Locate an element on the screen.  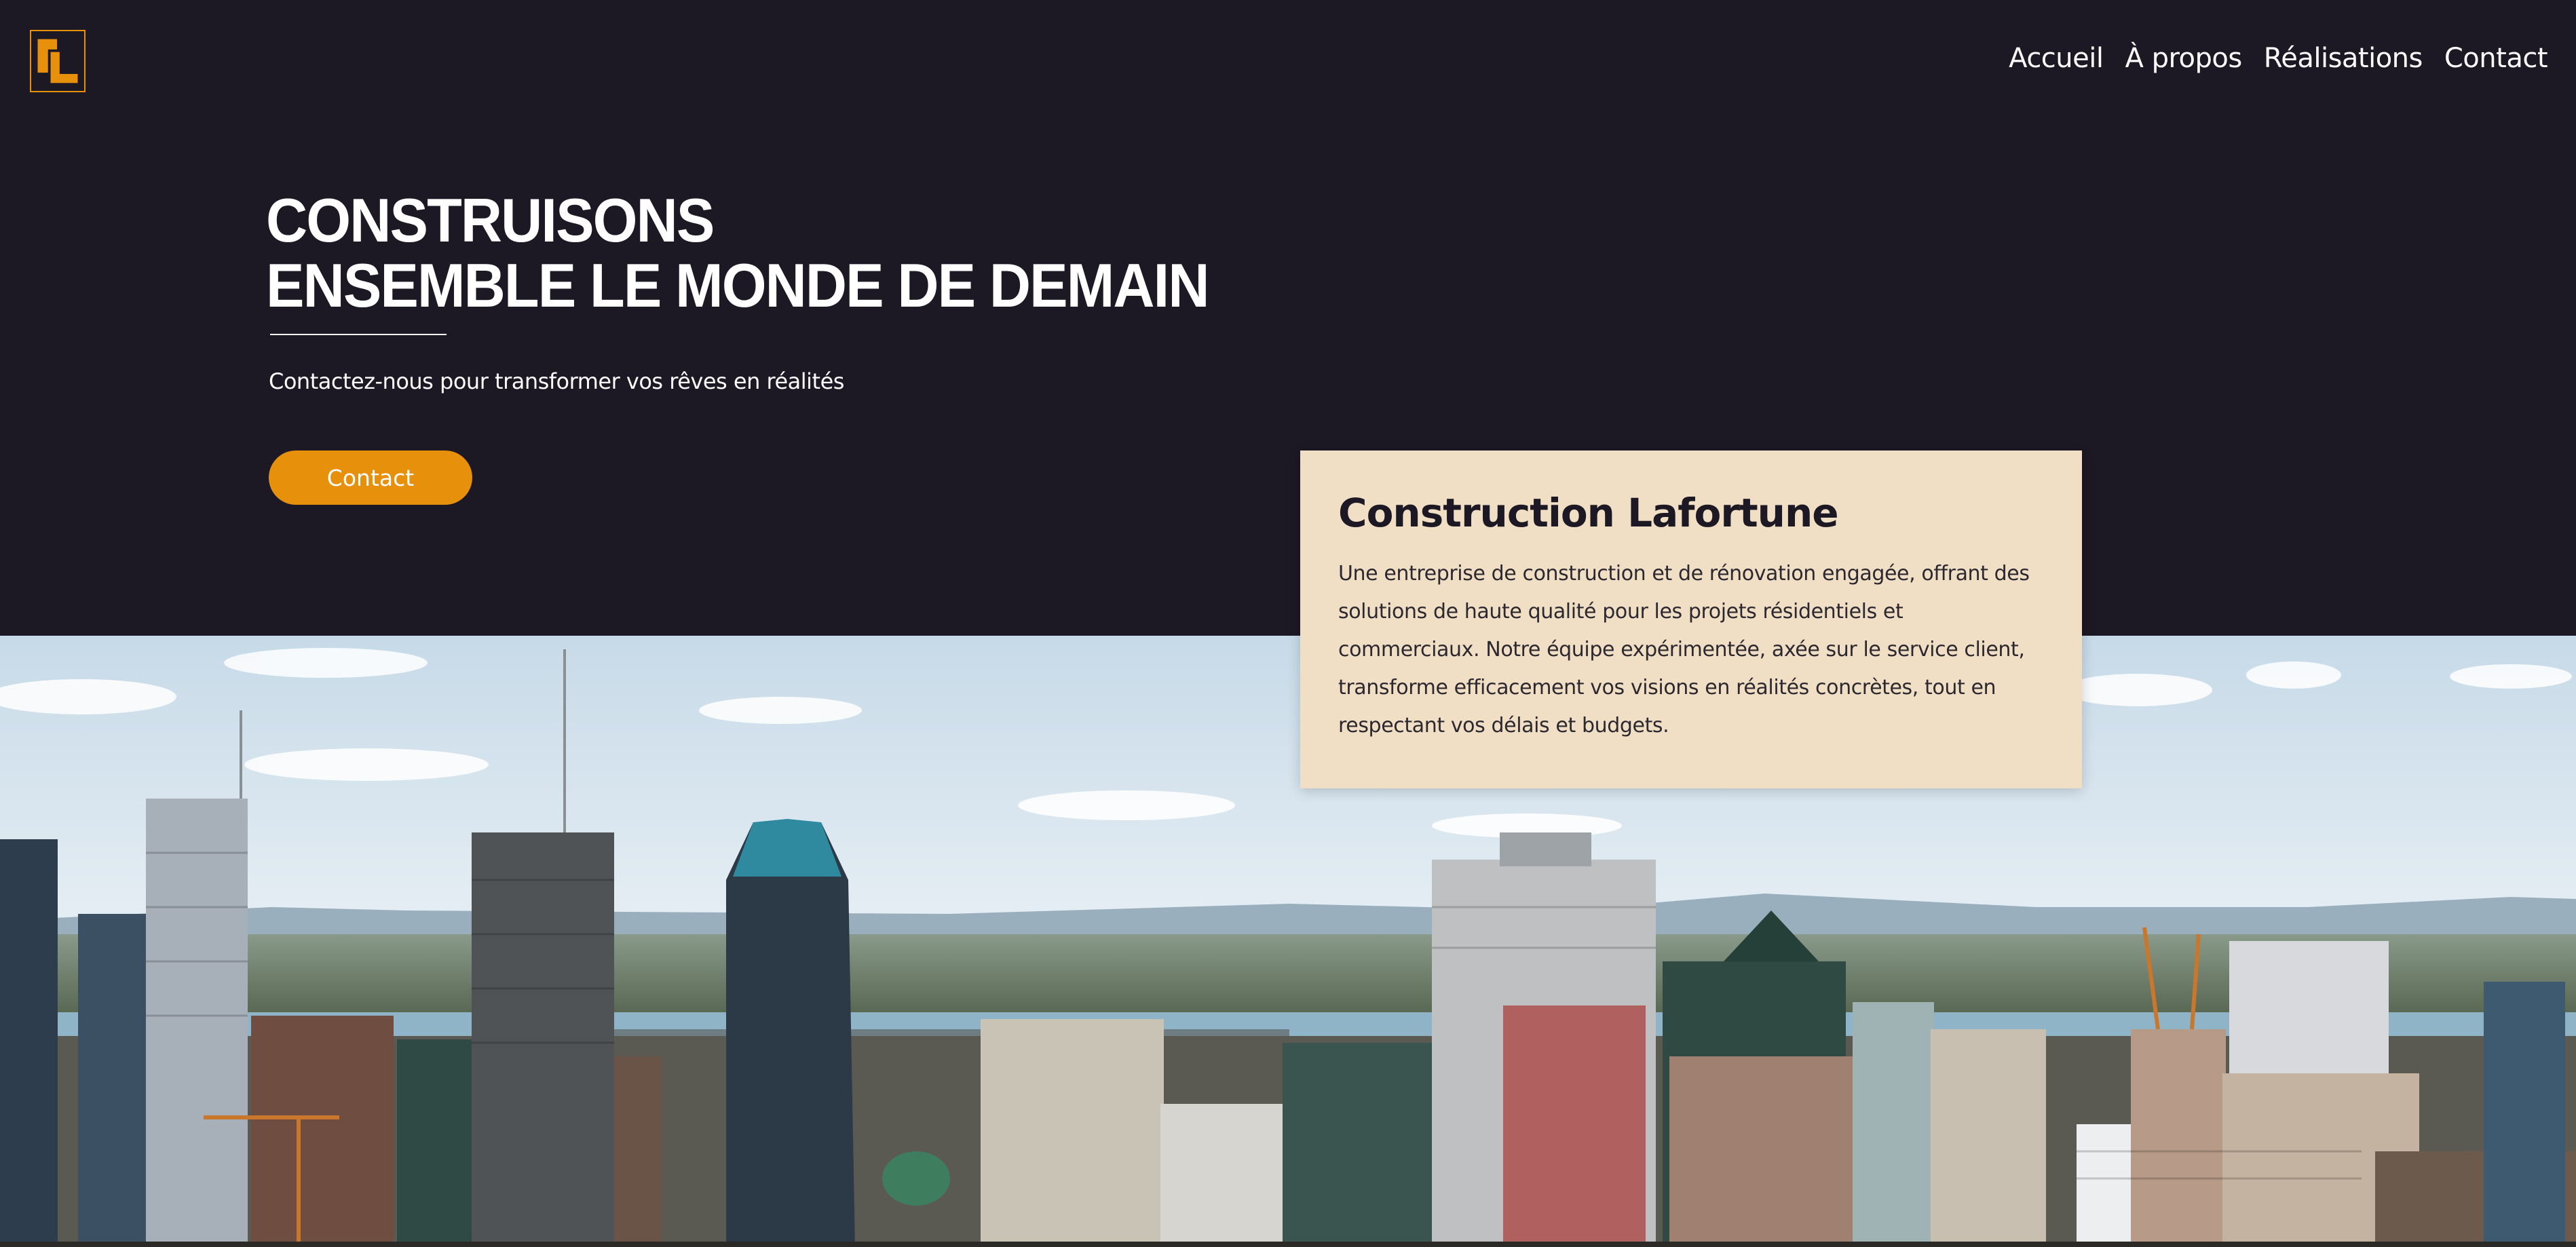
logo-monogram is located at coordinates (58, 61).